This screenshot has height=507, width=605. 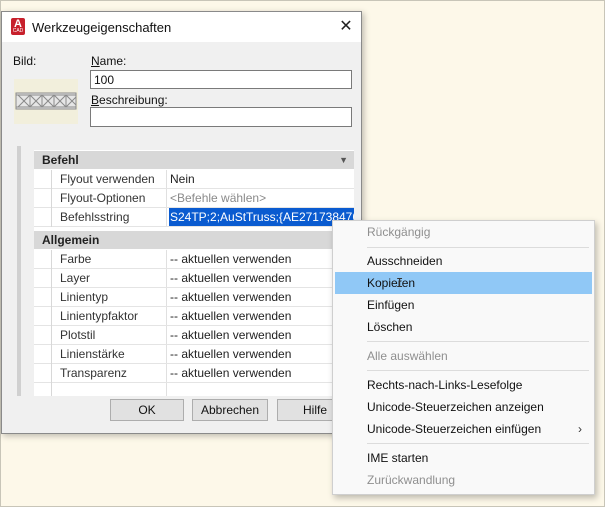 I want to click on description-label-text: eschreibung:, so click(x=133, y=100).